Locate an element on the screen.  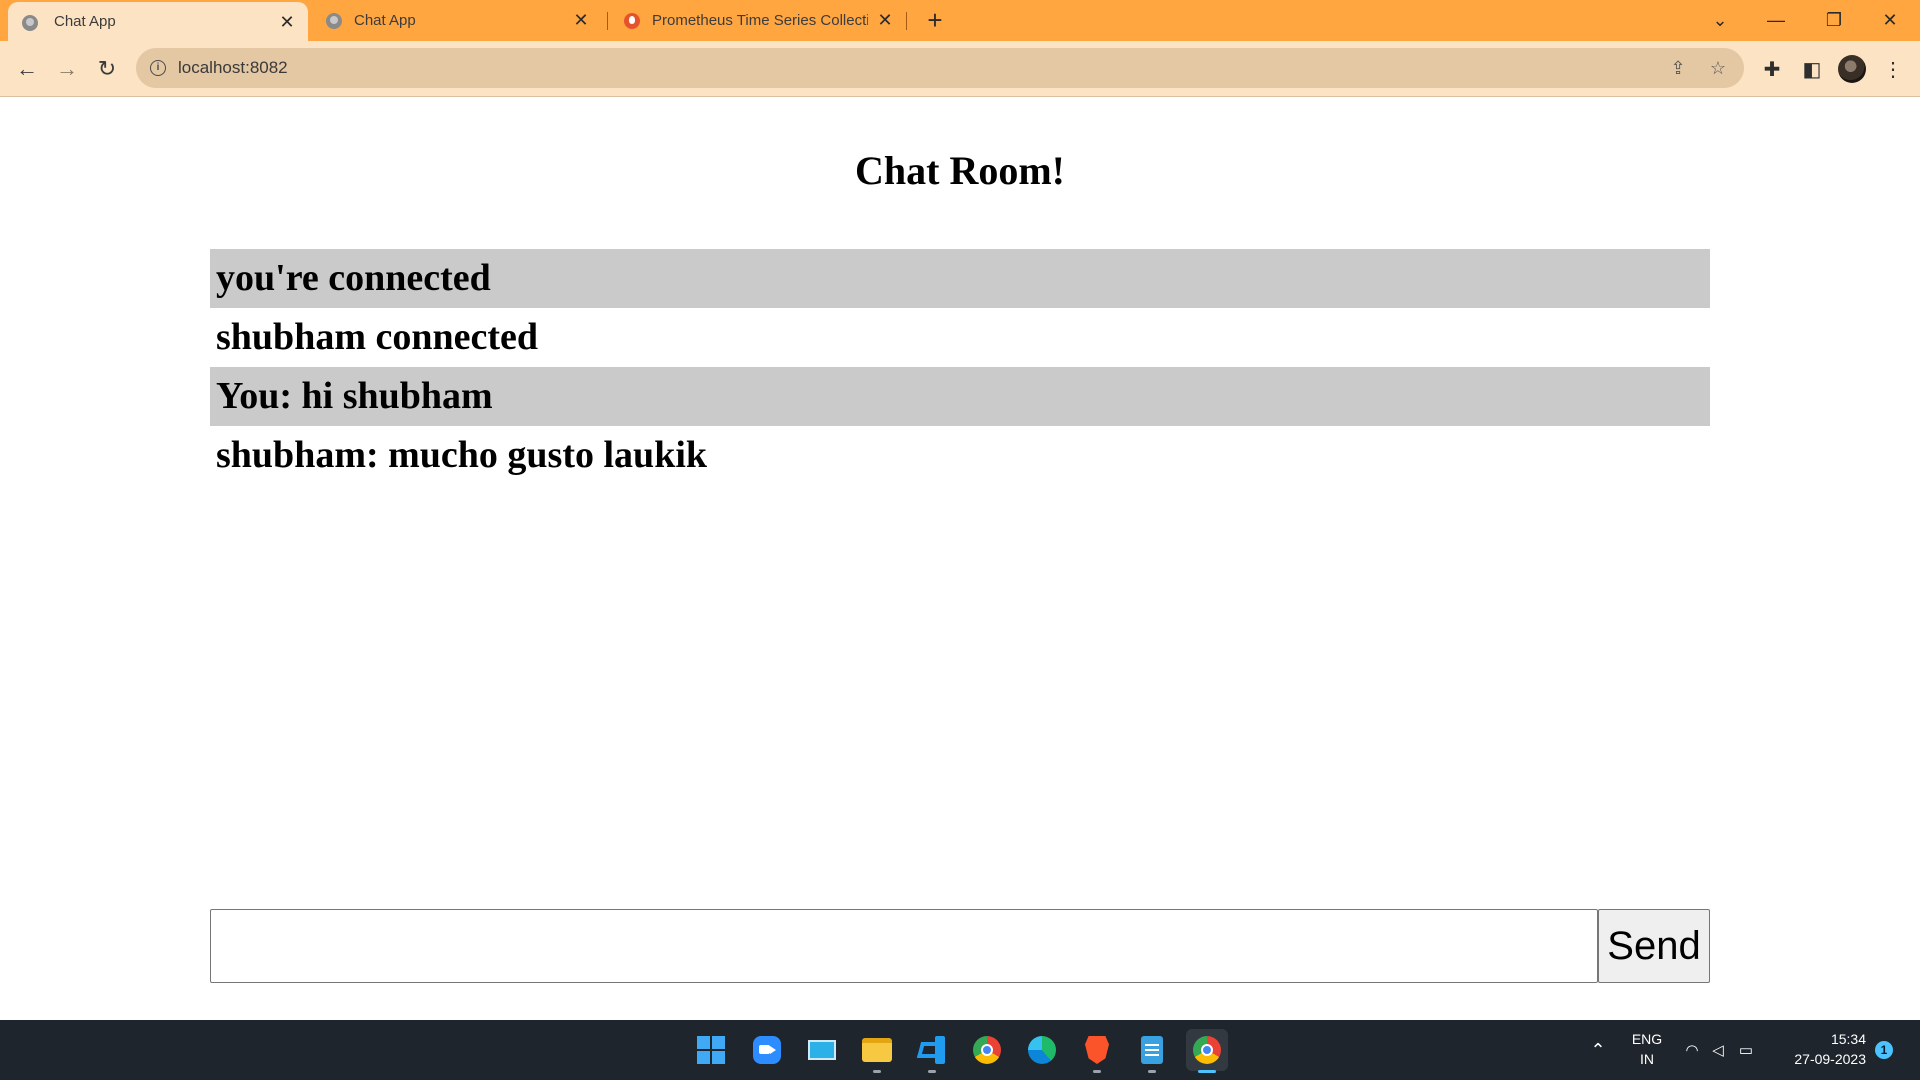
address-bar: i localhost:8082 ⇪ ☆ is located at coordinates (940, 68).